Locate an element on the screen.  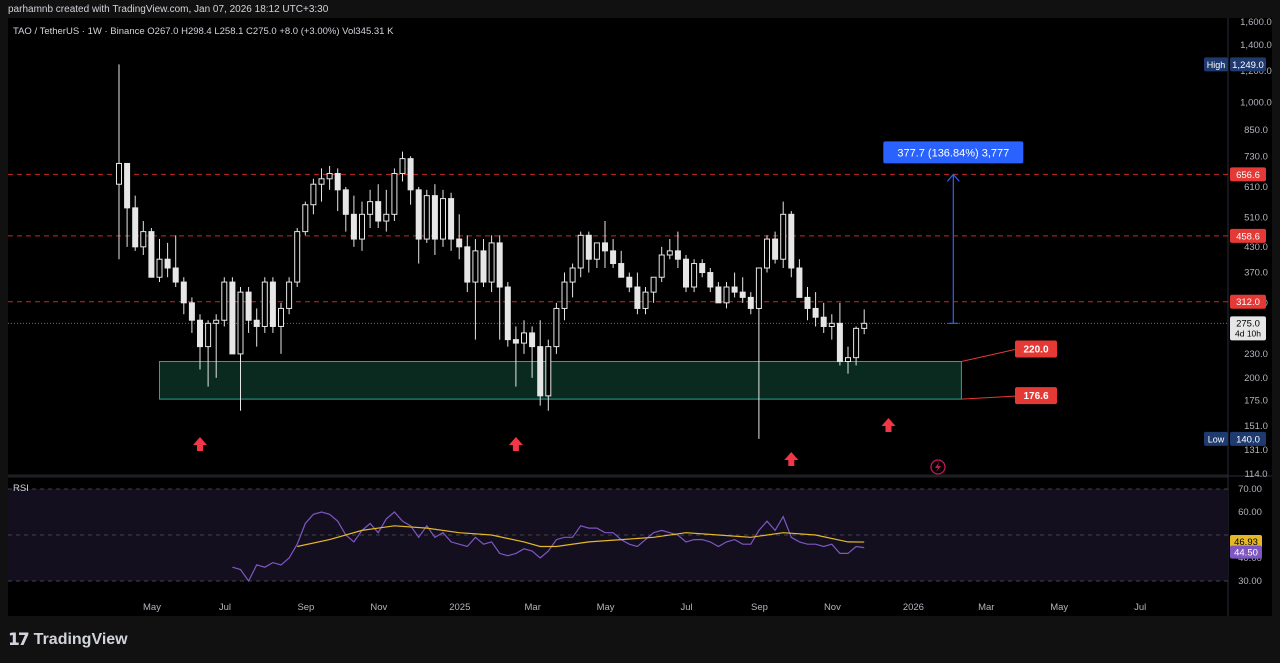
time-axis-label: 2025 is located at coordinates (459, 607).